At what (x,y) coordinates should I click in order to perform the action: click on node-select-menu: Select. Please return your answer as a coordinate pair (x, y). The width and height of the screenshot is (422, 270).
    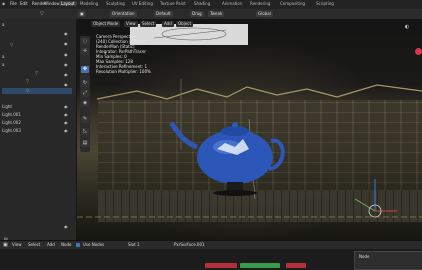
    Looking at the image, I should click on (34, 244).